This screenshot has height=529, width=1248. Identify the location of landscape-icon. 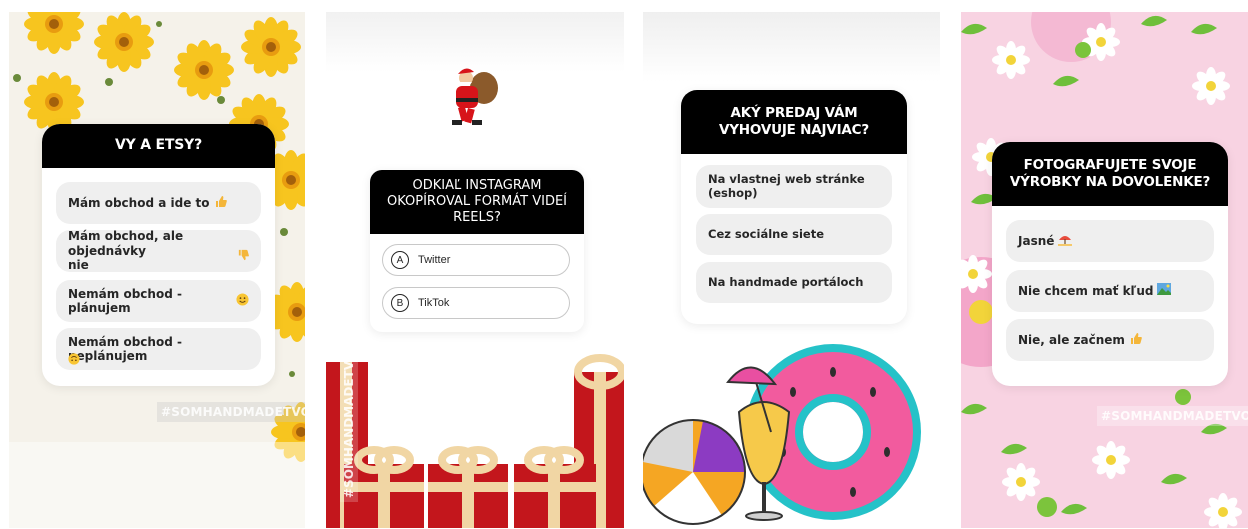
(1164, 290).